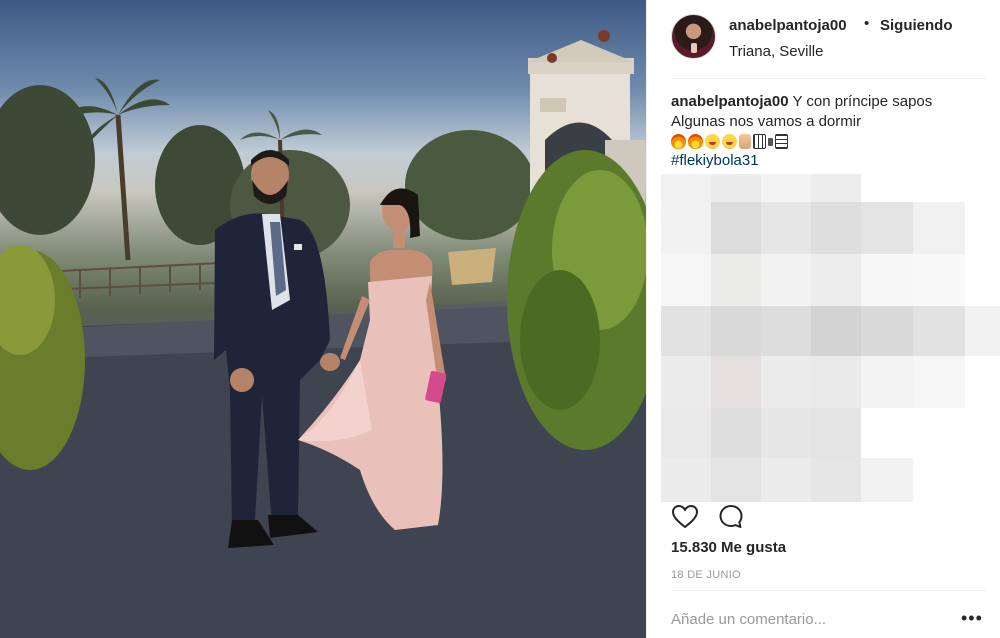  What do you see at coordinates (745, 141) in the screenshot?
I see `victory-hand-icon` at bounding box center [745, 141].